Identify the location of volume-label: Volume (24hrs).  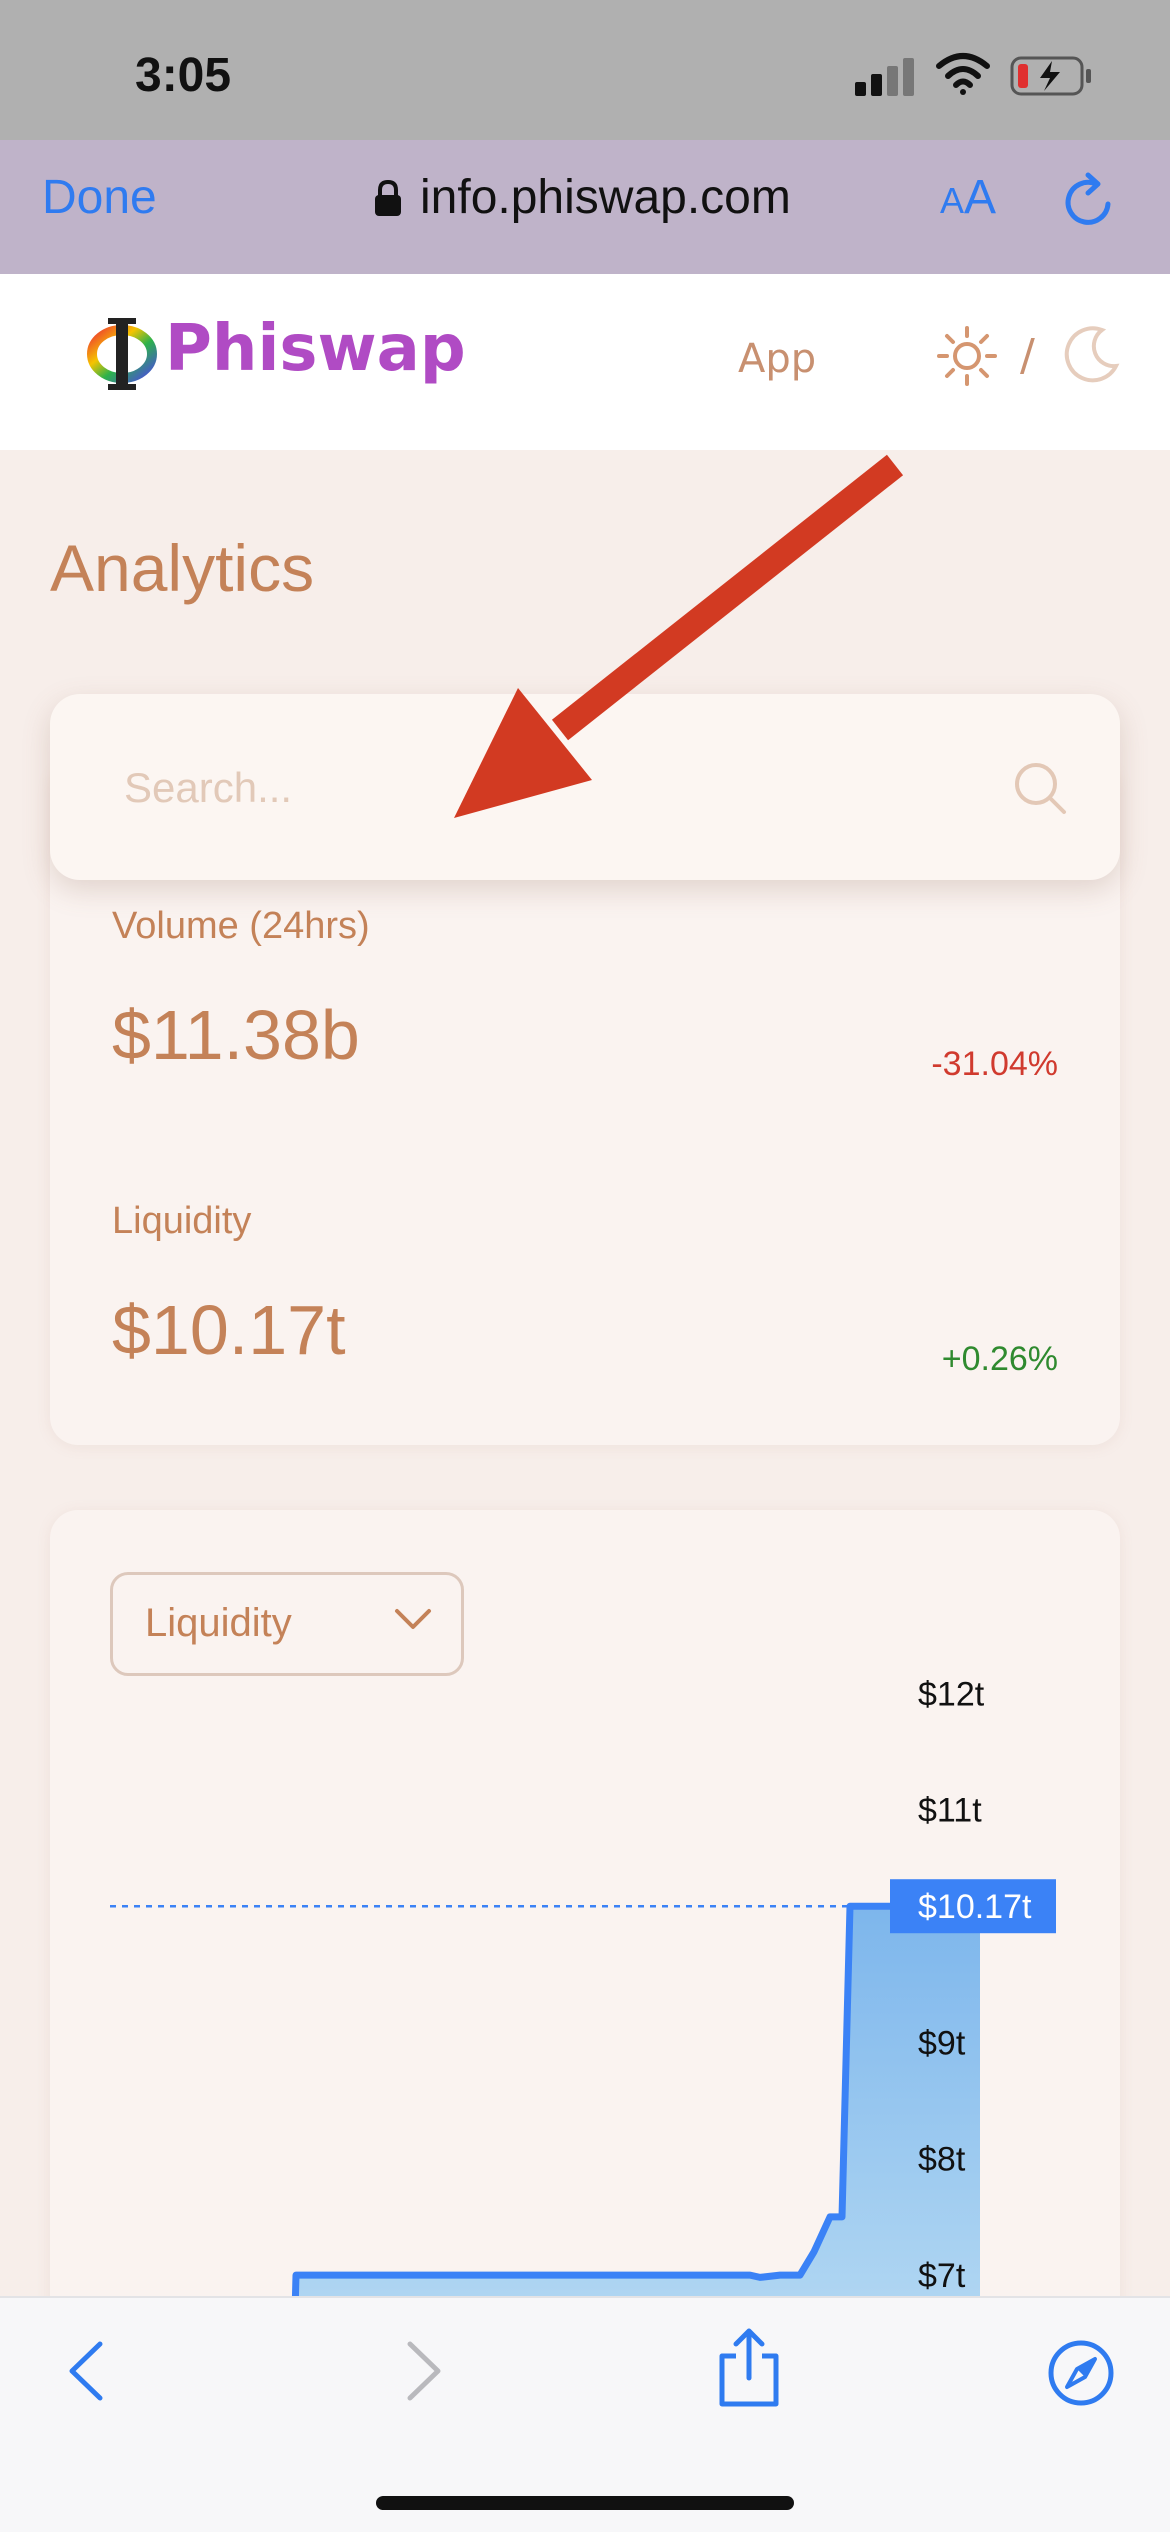
(241, 926).